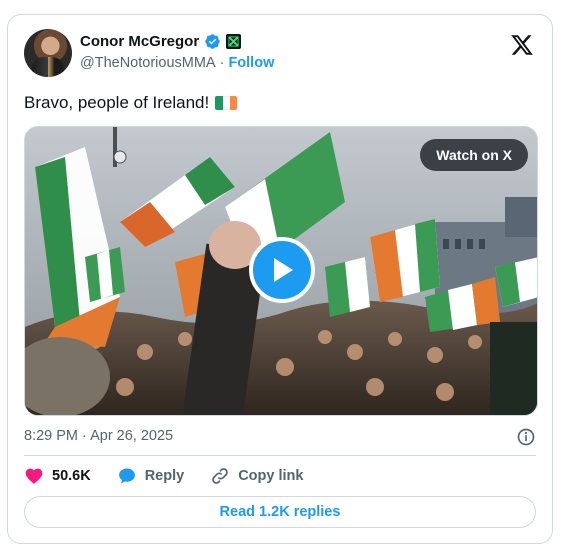 The width and height of the screenshot is (561, 553). I want to click on author-handle: @TheNotoriousMMA, so click(148, 63).